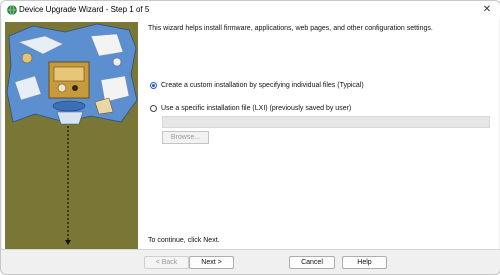  Describe the element at coordinates (211, 262) in the screenshot. I see `next-button: Next >` at that location.